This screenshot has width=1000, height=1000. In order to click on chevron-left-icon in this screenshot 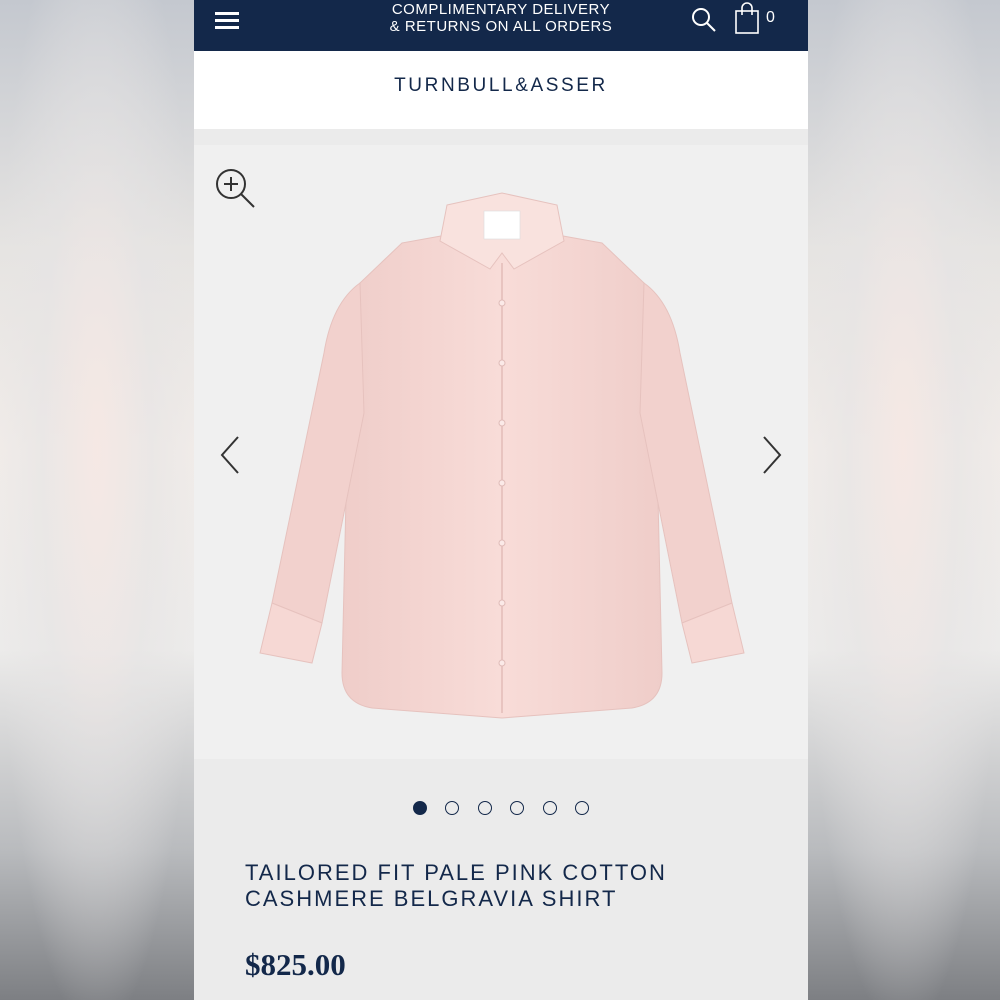, I will do `click(230, 455)`.